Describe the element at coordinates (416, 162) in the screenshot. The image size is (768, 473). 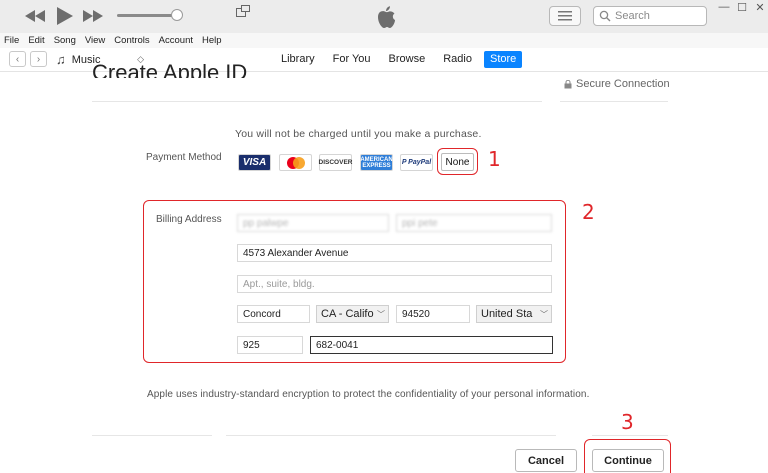
I see `paypal-option: P PayPal` at that location.